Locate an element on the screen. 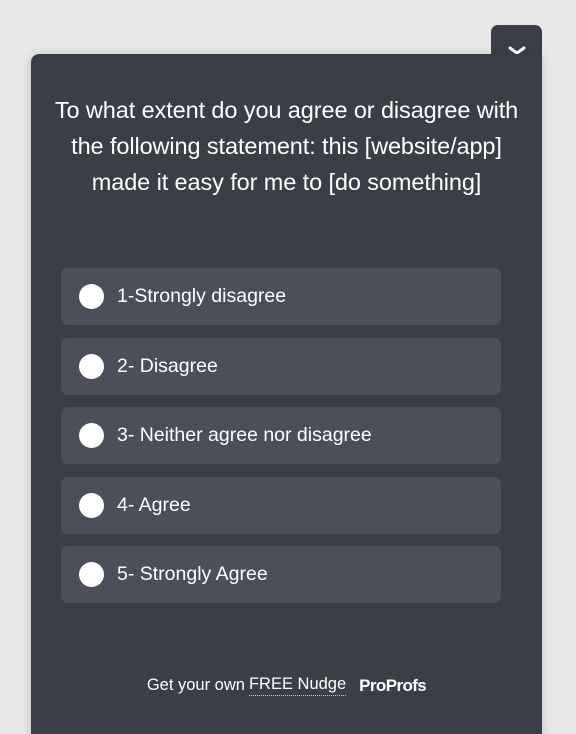 This screenshot has width=576, height=734. free-nudge-link: FREE Nudge is located at coordinates (297, 685).